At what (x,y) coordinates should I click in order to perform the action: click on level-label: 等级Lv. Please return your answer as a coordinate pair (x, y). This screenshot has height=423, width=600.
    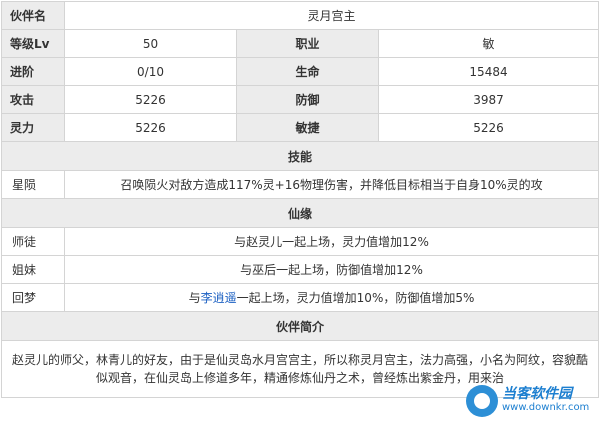
    Looking at the image, I should click on (33, 43).